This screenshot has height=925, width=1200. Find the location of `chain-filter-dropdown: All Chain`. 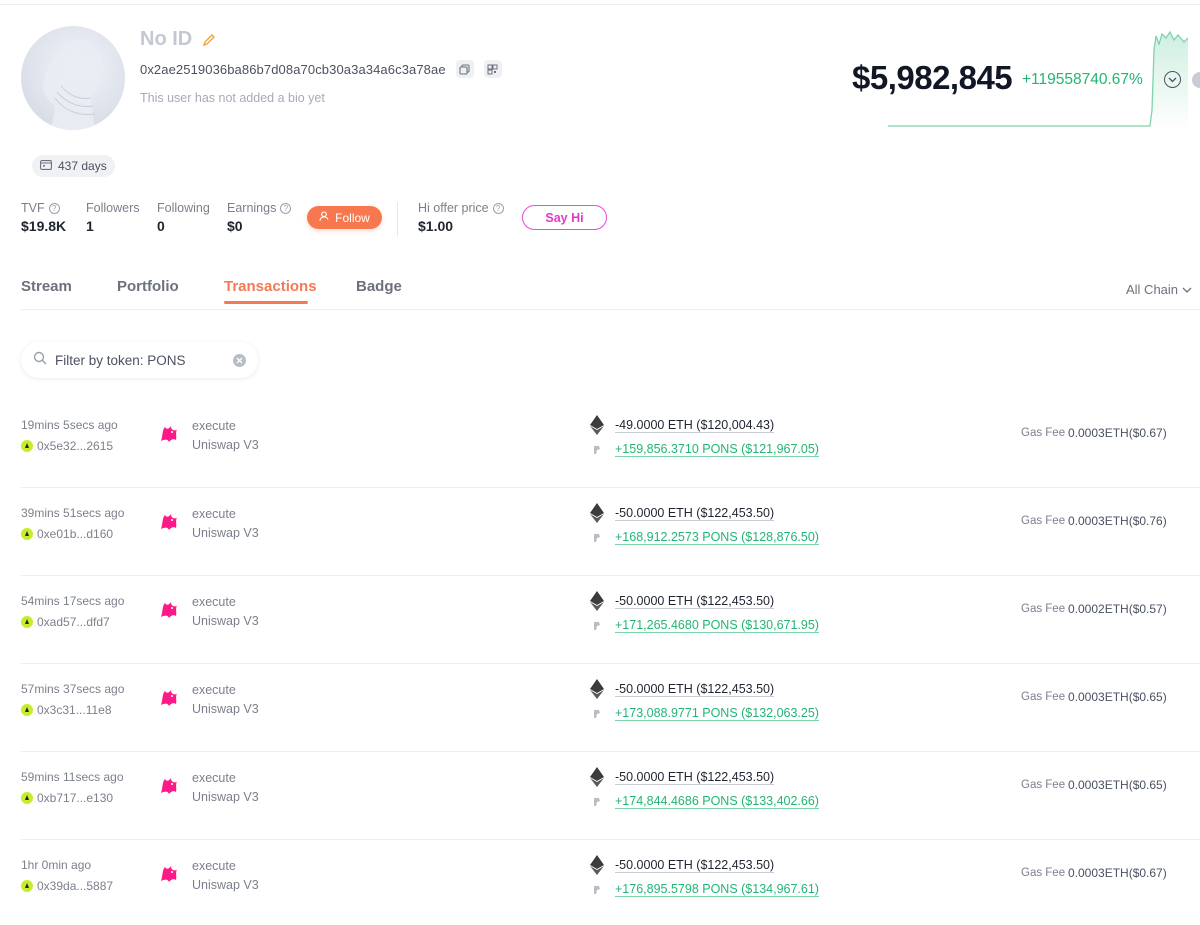

chain-filter-dropdown: All Chain is located at coordinates (1159, 289).